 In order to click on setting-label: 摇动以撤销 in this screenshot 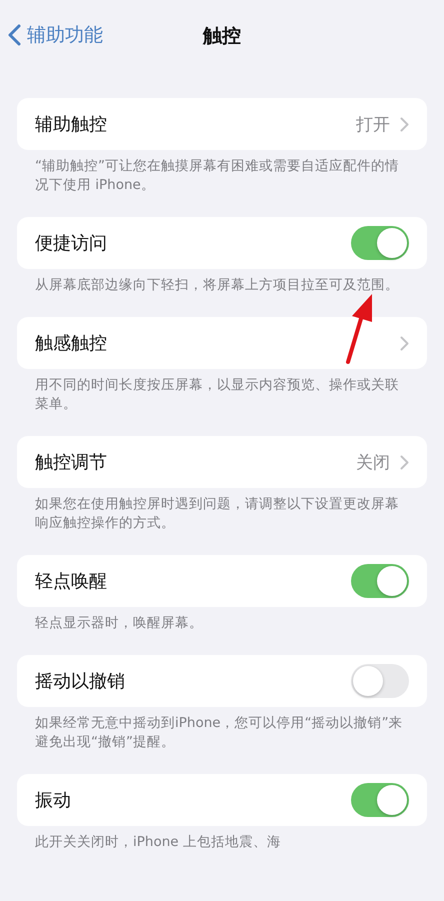, I will do `click(80, 681)`.